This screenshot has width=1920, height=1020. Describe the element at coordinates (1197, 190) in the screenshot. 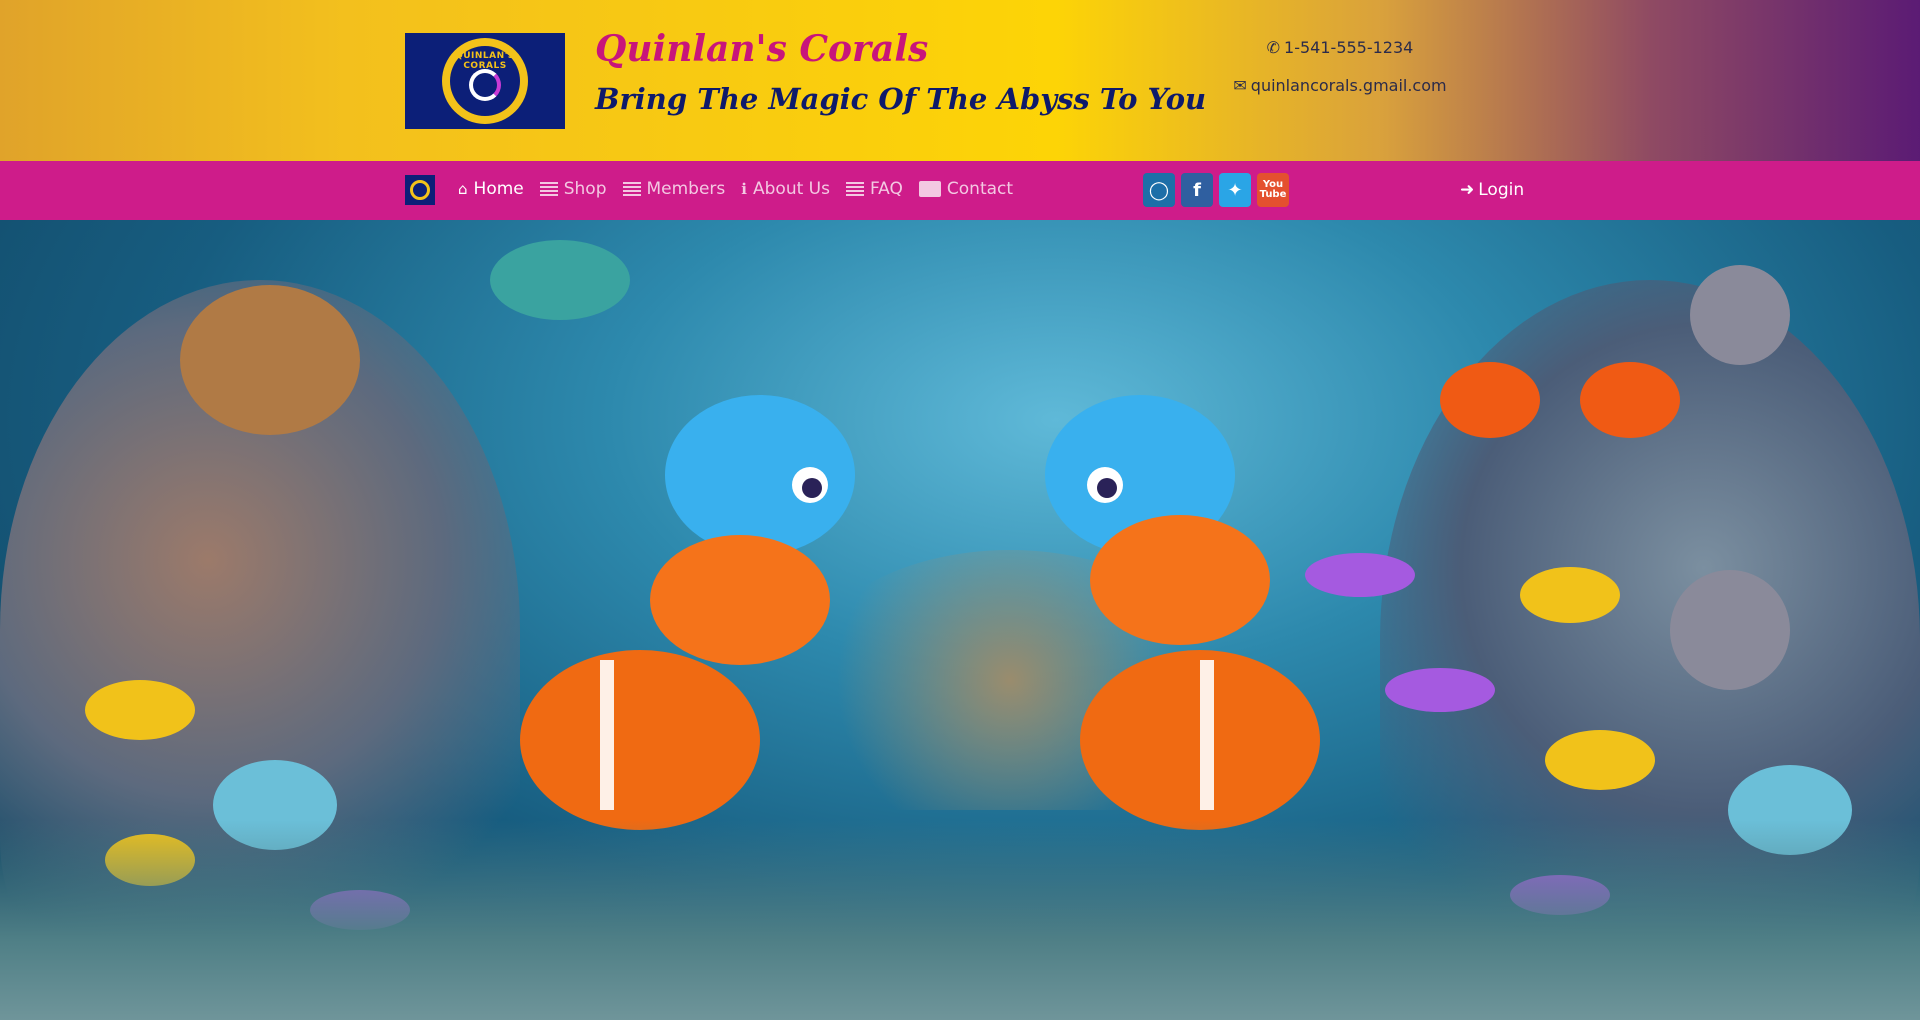

I see `facebook-icon: f` at that location.